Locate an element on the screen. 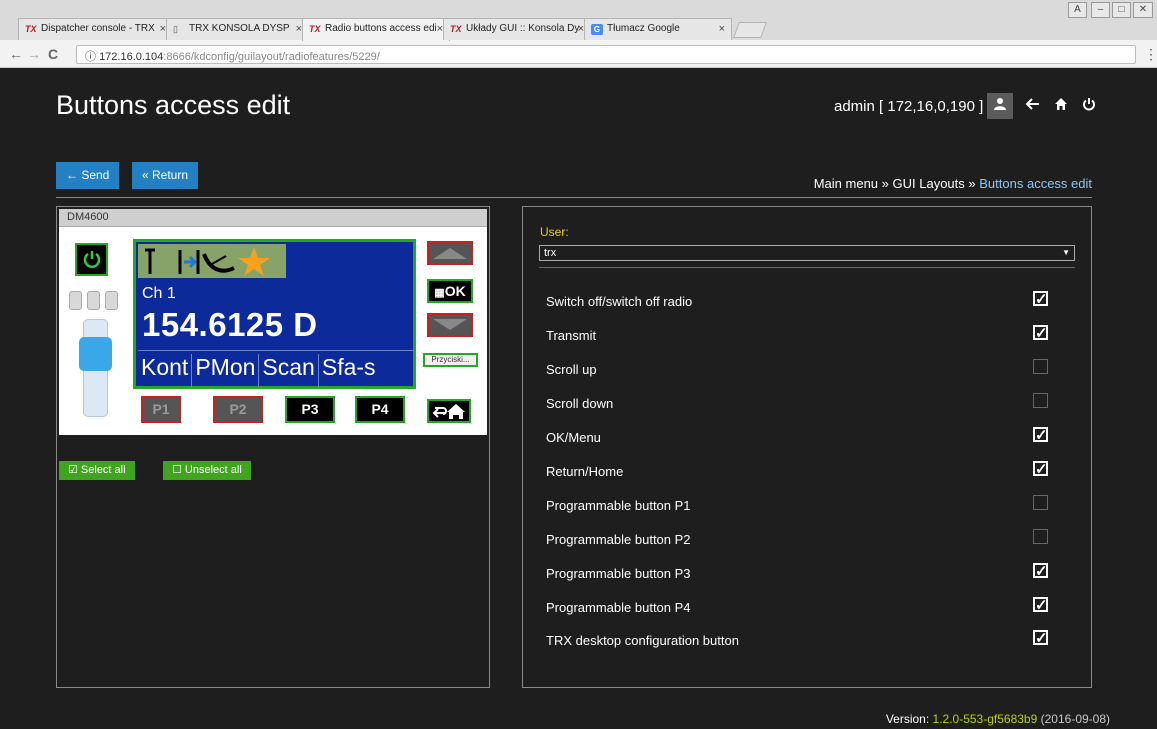 This screenshot has width=1157, height=729. unselect-all-button: ☐ Unselect all is located at coordinates (207, 470).